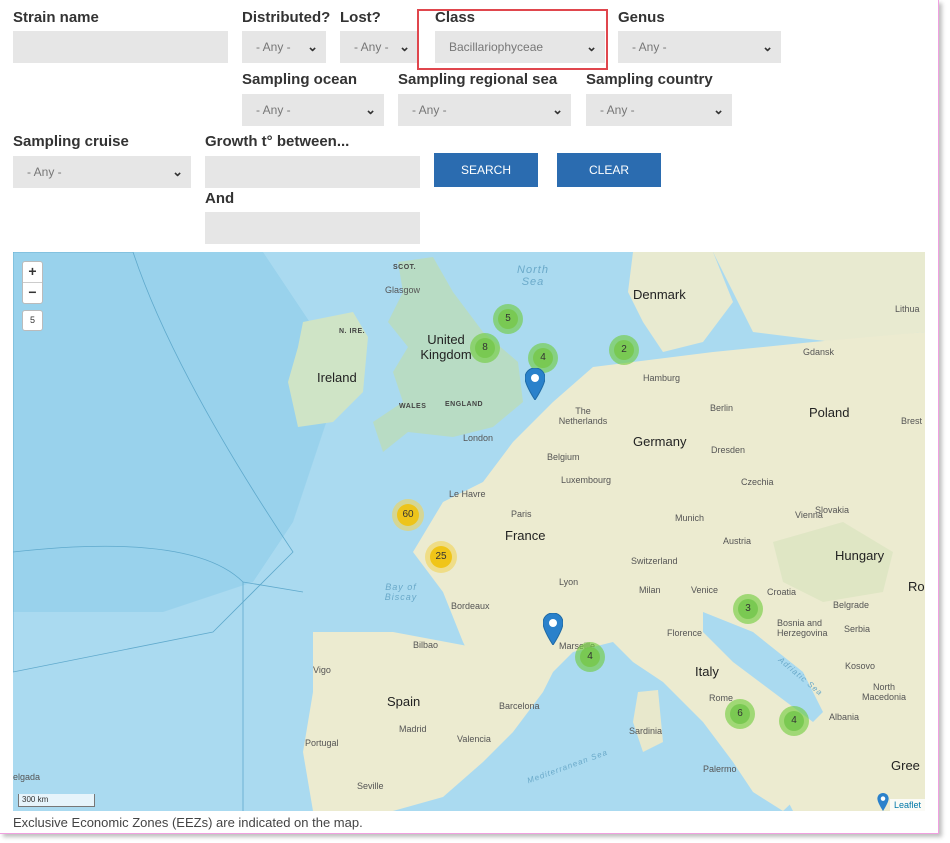 The width and height of the screenshot is (950, 843). What do you see at coordinates (705, 590) in the screenshot?
I see `map-label: Venice` at bounding box center [705, 590].